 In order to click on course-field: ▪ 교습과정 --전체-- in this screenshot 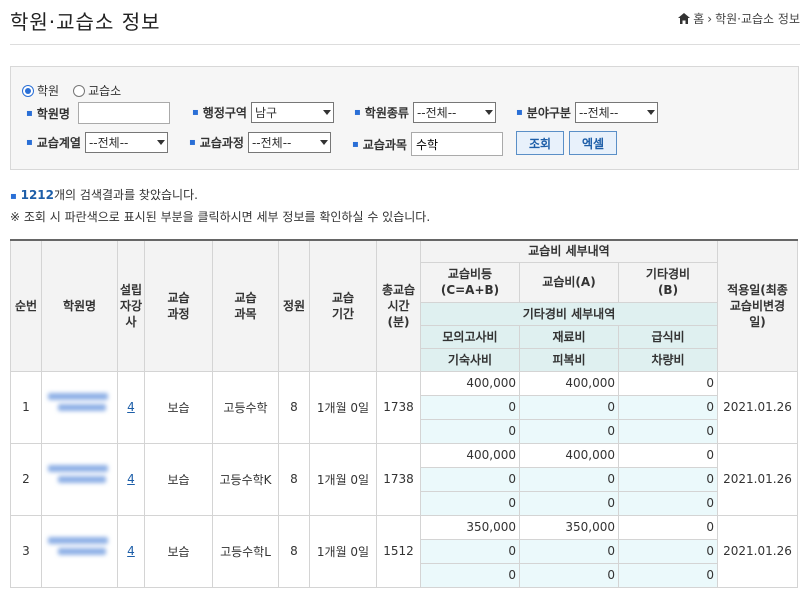, I will do `click(260, 142)`.